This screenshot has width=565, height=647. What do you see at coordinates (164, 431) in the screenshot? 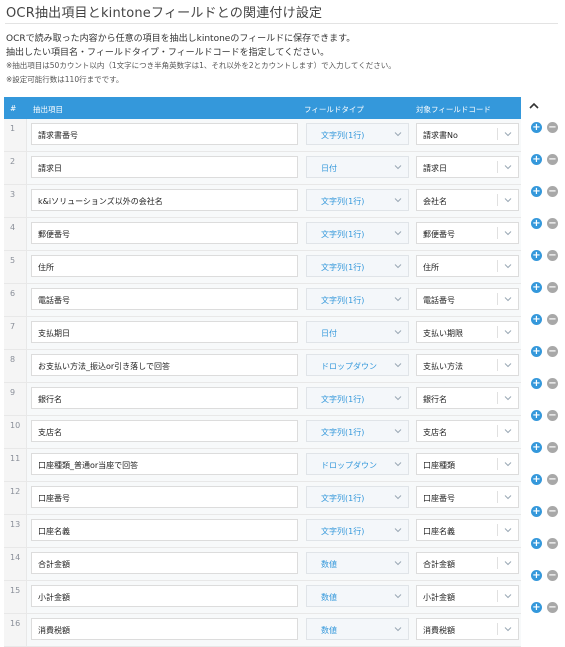
I see `extract-item-input: 支店名` at bounding box center [164, 431].